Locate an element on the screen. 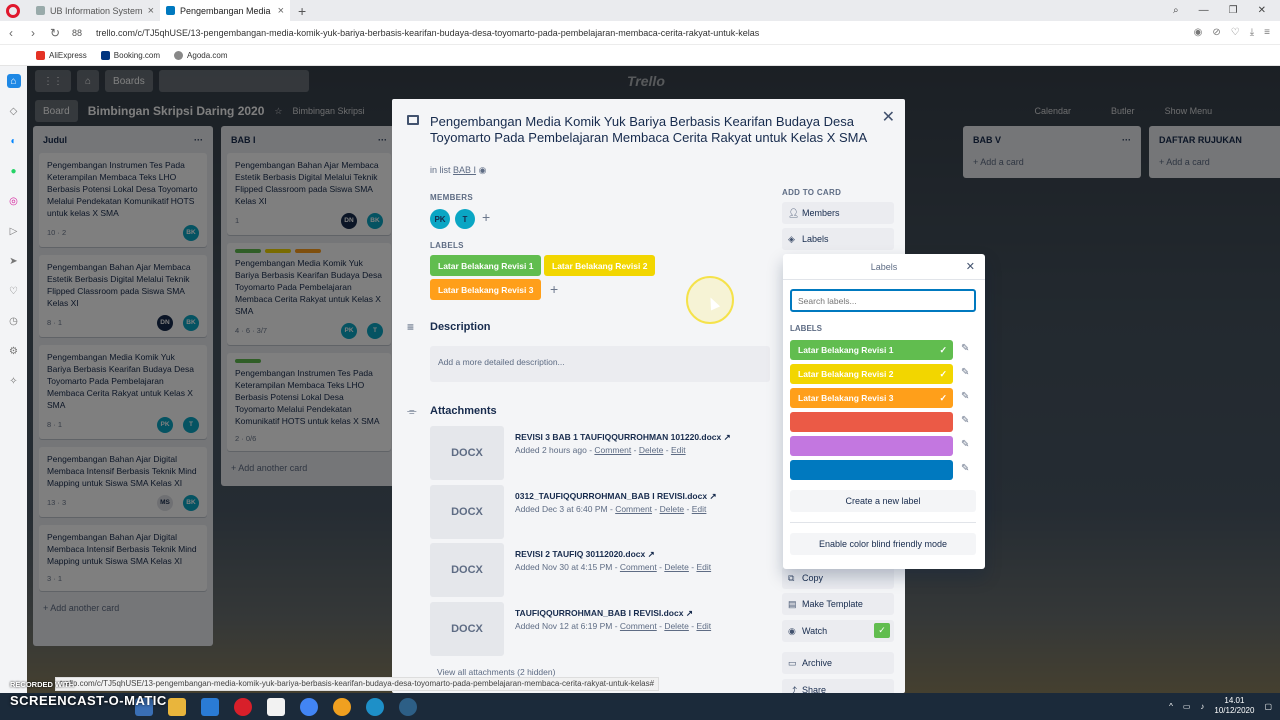 The width and height of the screenshot is (1280, 720). messenger-icon: ◐ is located at coordinates (14, 141).